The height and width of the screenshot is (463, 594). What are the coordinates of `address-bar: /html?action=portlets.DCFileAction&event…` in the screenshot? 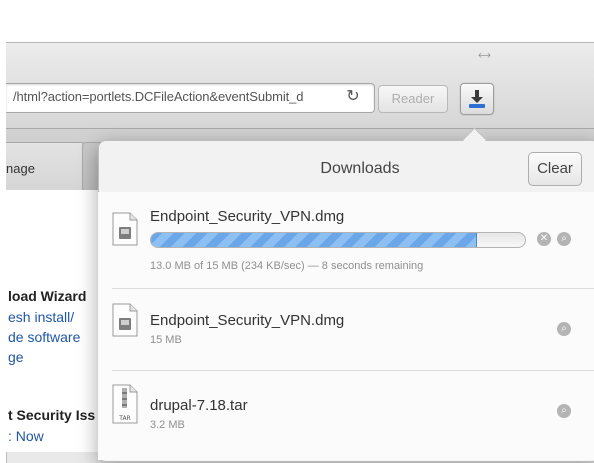 It's located at (190, 98).